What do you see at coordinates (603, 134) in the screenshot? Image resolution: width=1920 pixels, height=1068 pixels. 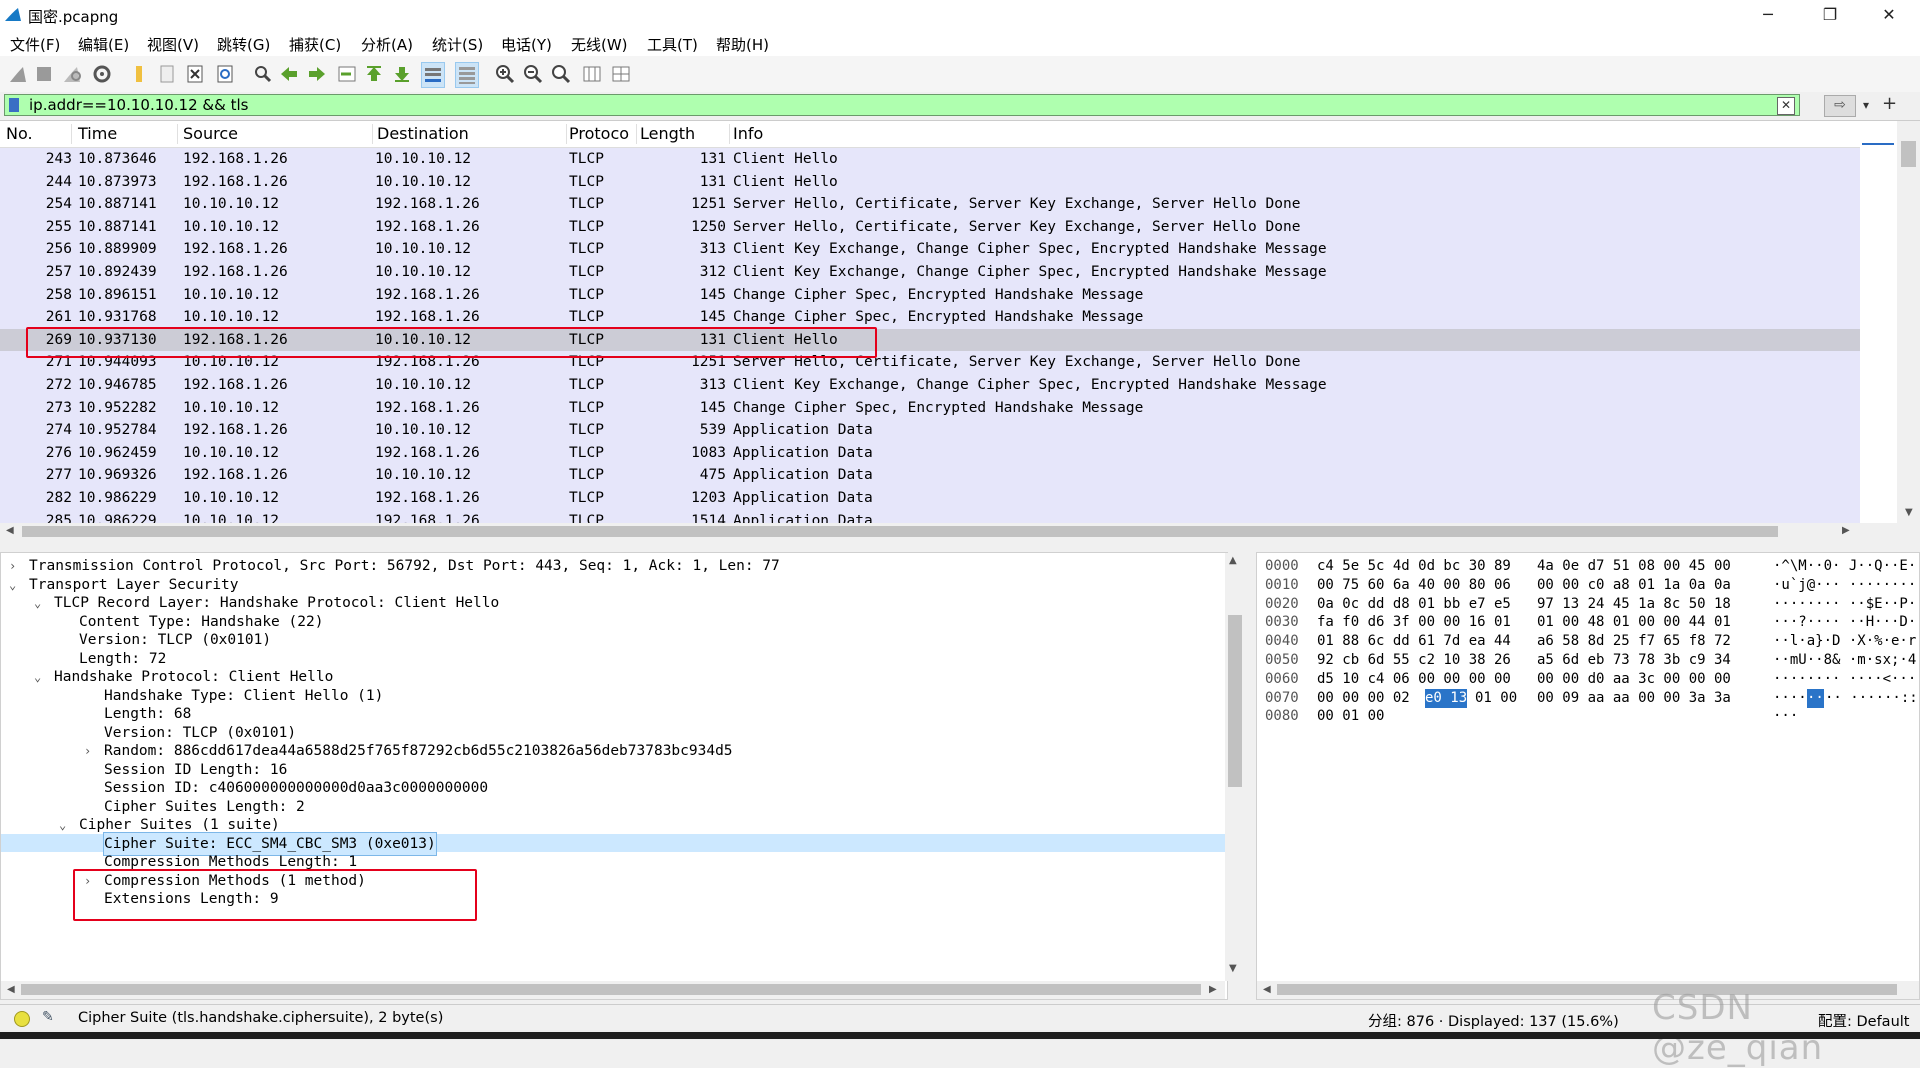 I see `col-protocol-header: Protoco` at bounding box center [603, 134].